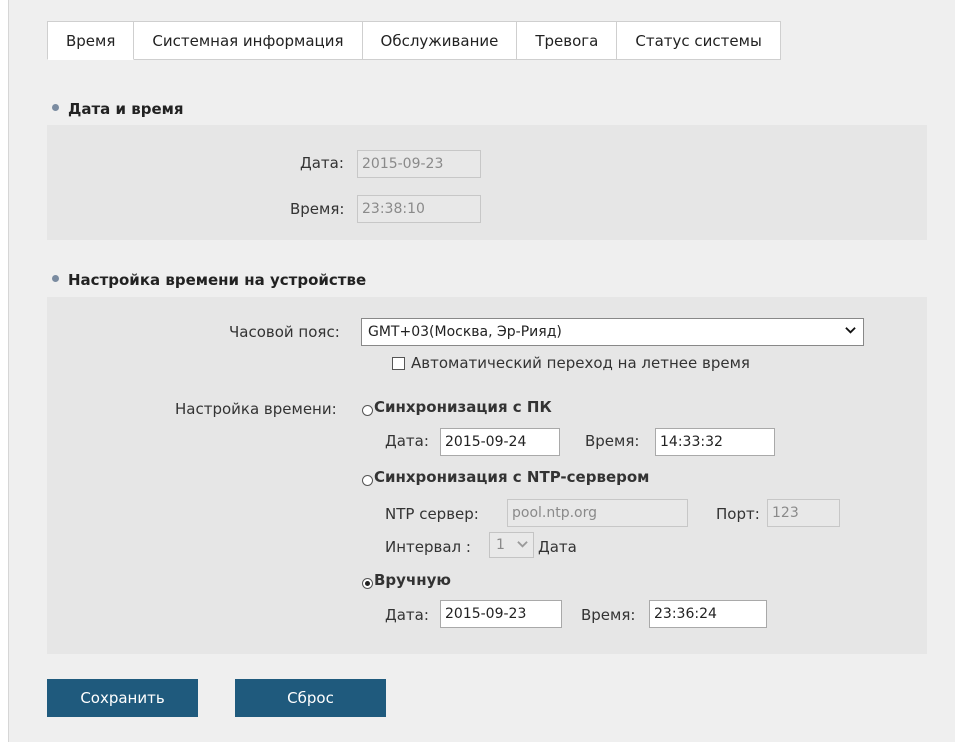  Describe the element at coordinates (612, 441) in the screenshot. I see `sync-pc-time-label: Время:` at that location.